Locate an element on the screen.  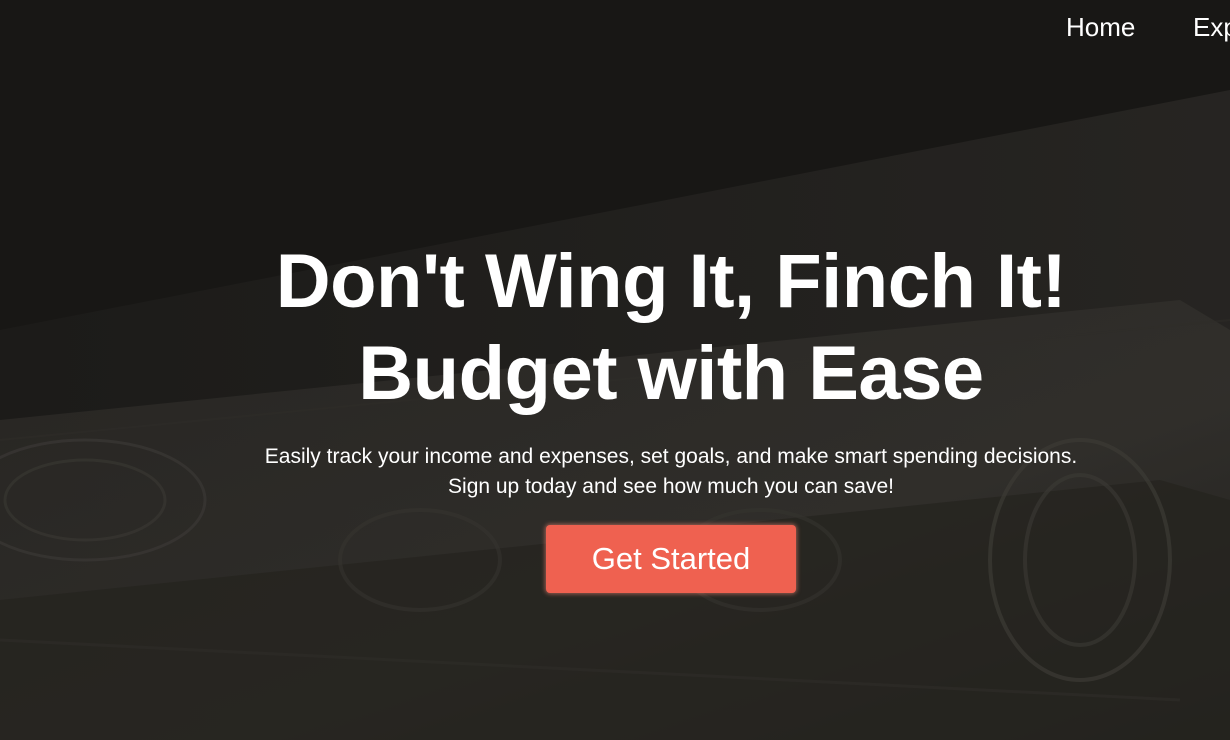
headline-line-1: Don't Wing It, Finch It! is located at coordinates (671, 281).